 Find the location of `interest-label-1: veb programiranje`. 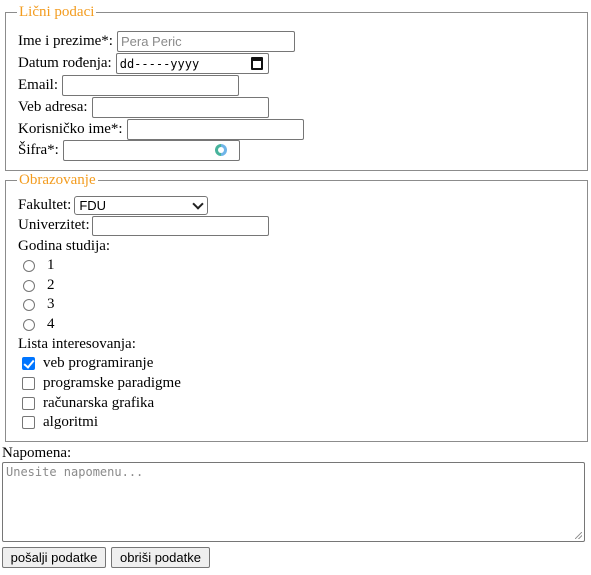

interest-label-1: veb programiranje is located at coordinates (98, 363).